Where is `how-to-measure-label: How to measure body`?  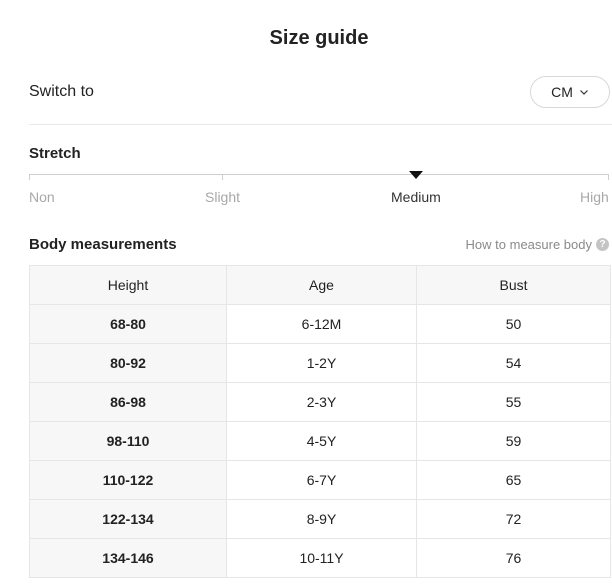 how-to-measure-label: How to measure body is located at coordinates (528, 244).